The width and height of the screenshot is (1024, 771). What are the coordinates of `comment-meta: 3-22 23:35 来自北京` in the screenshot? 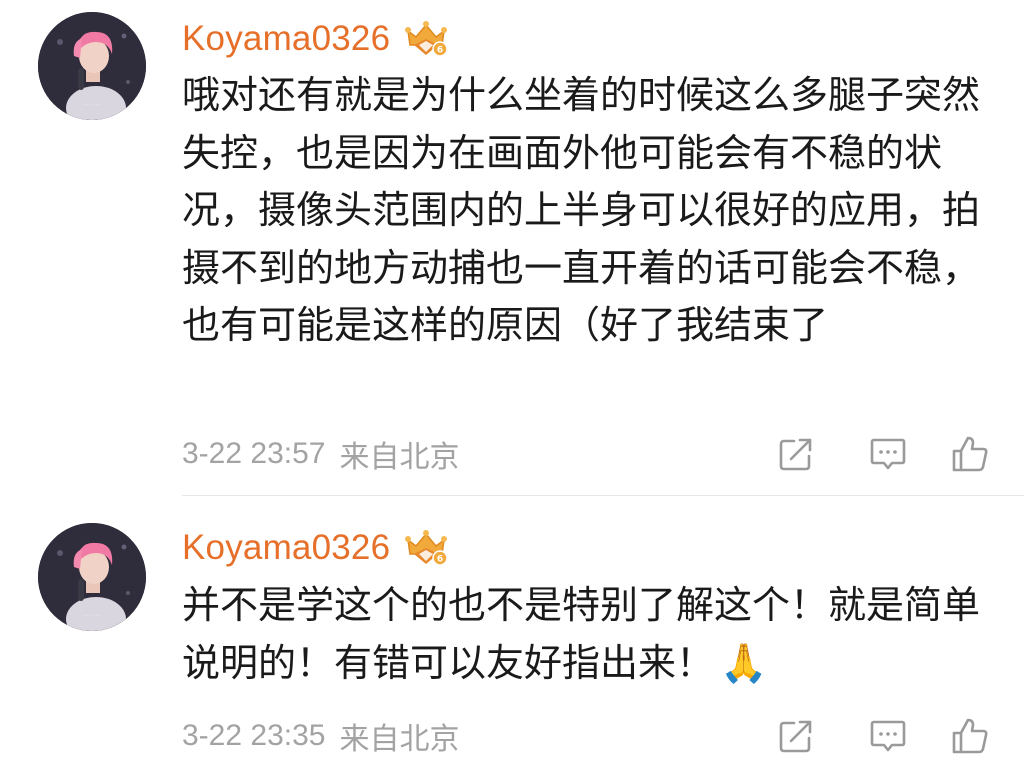 It's located at (586, 736).